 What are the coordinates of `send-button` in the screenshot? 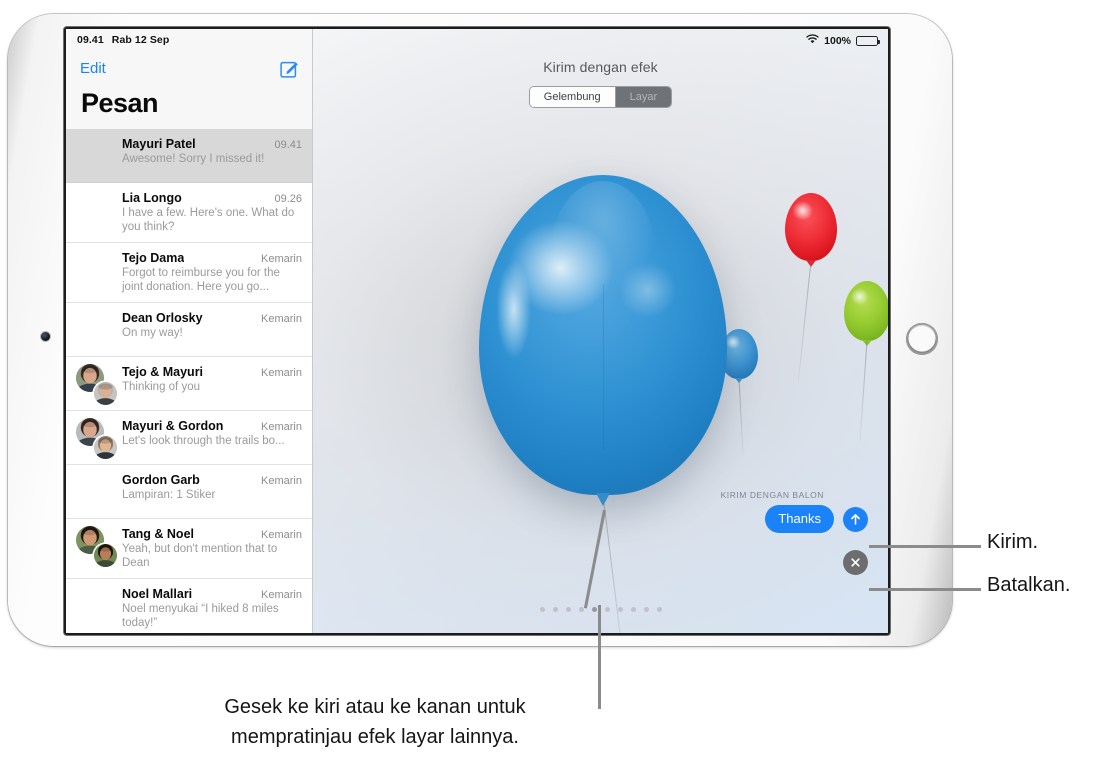 It's located at (855, 519).